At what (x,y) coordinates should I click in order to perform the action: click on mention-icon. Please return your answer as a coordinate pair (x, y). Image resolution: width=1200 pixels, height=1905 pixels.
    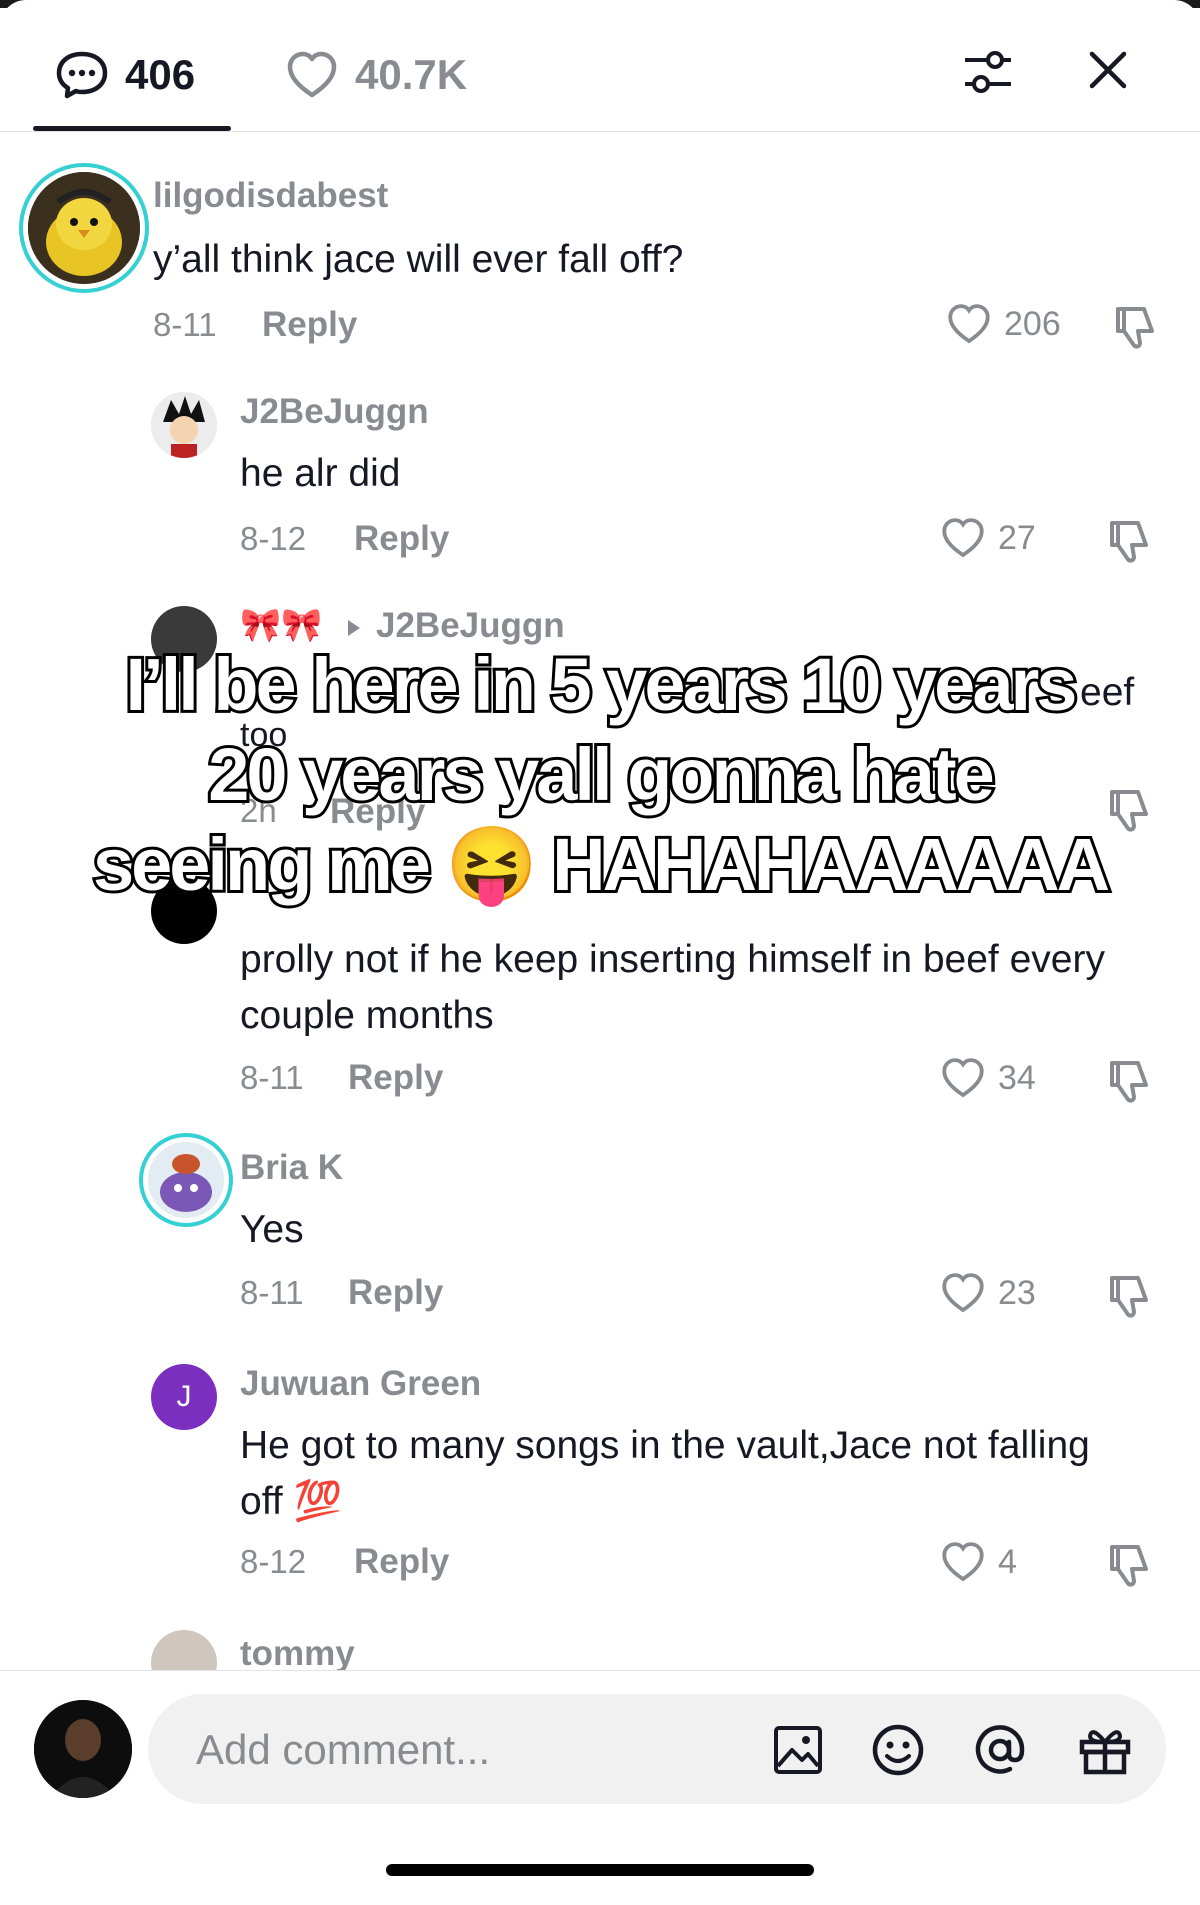
    Looking at the image, I should click on (1000, 1750).